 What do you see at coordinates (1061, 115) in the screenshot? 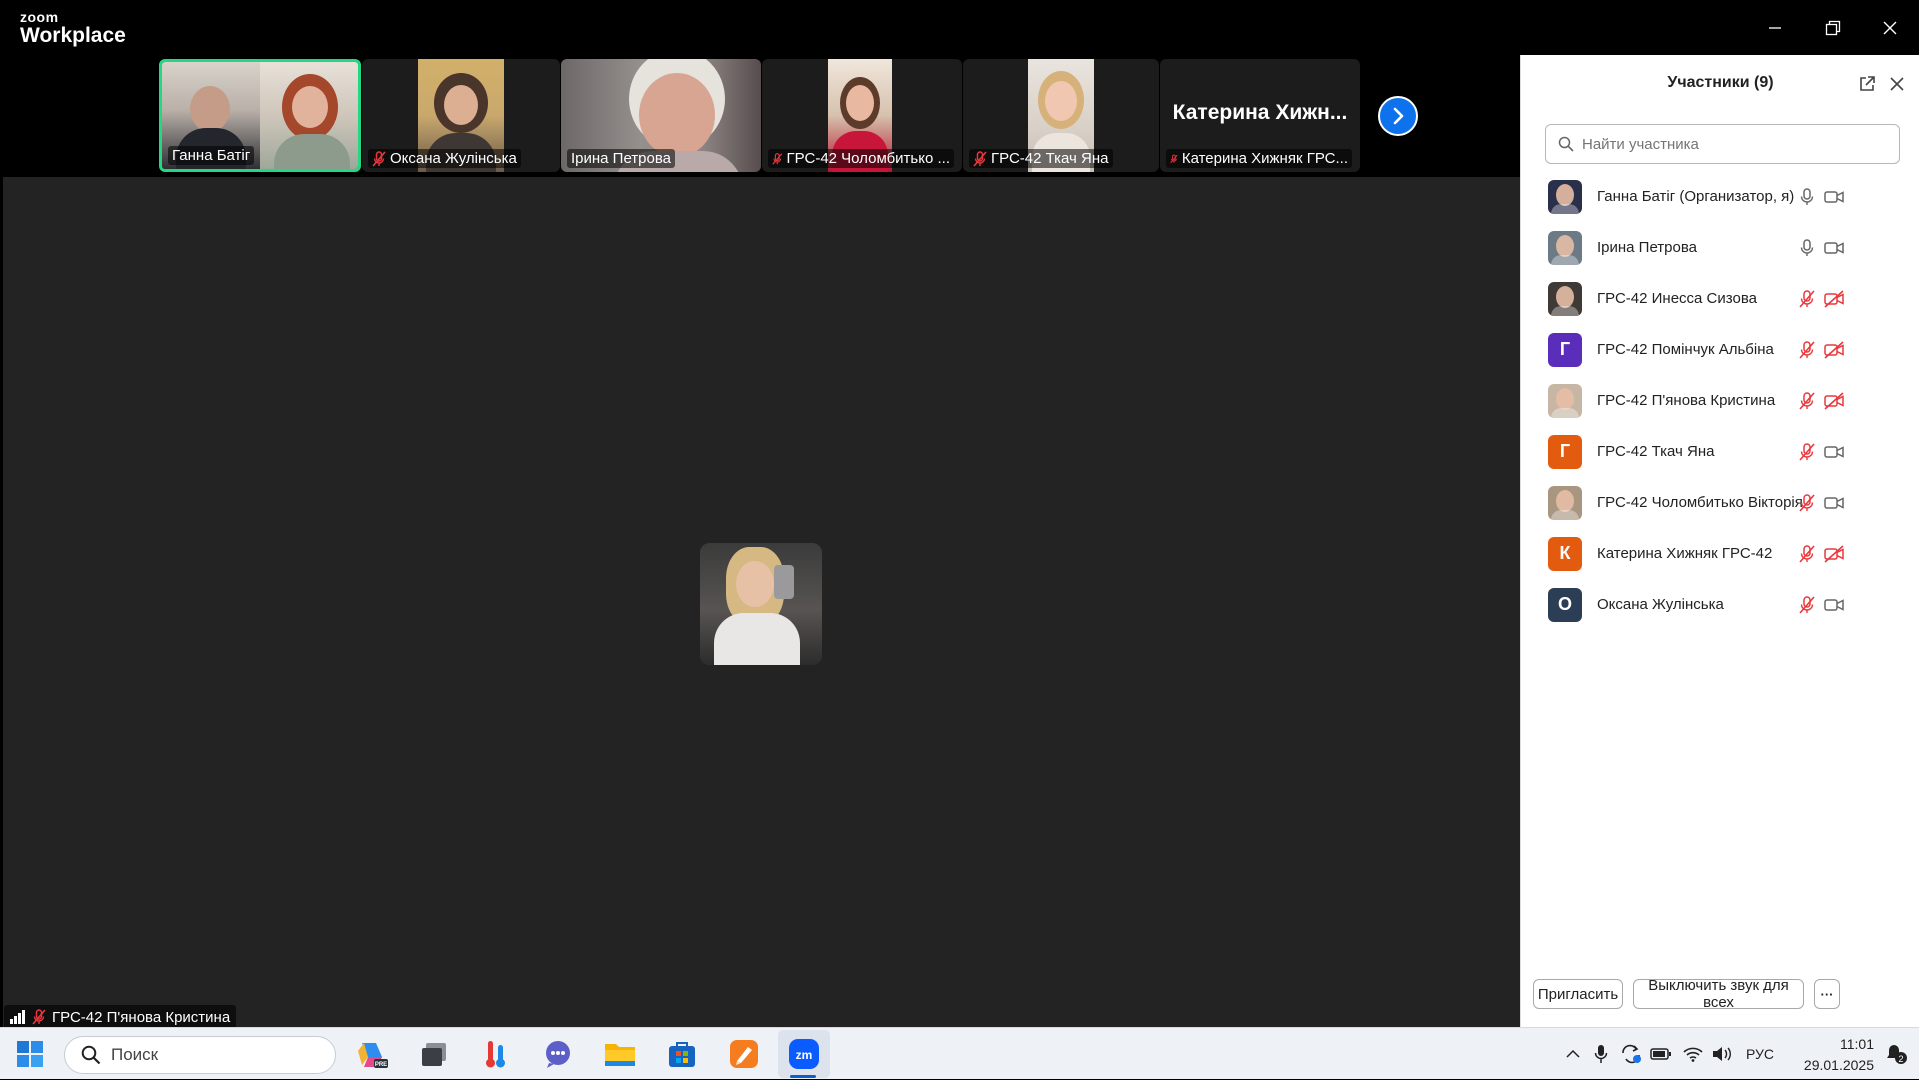
I see `video-tile-5: ГРС-42 Ткач Яна` at bounding box center [1061, 115].